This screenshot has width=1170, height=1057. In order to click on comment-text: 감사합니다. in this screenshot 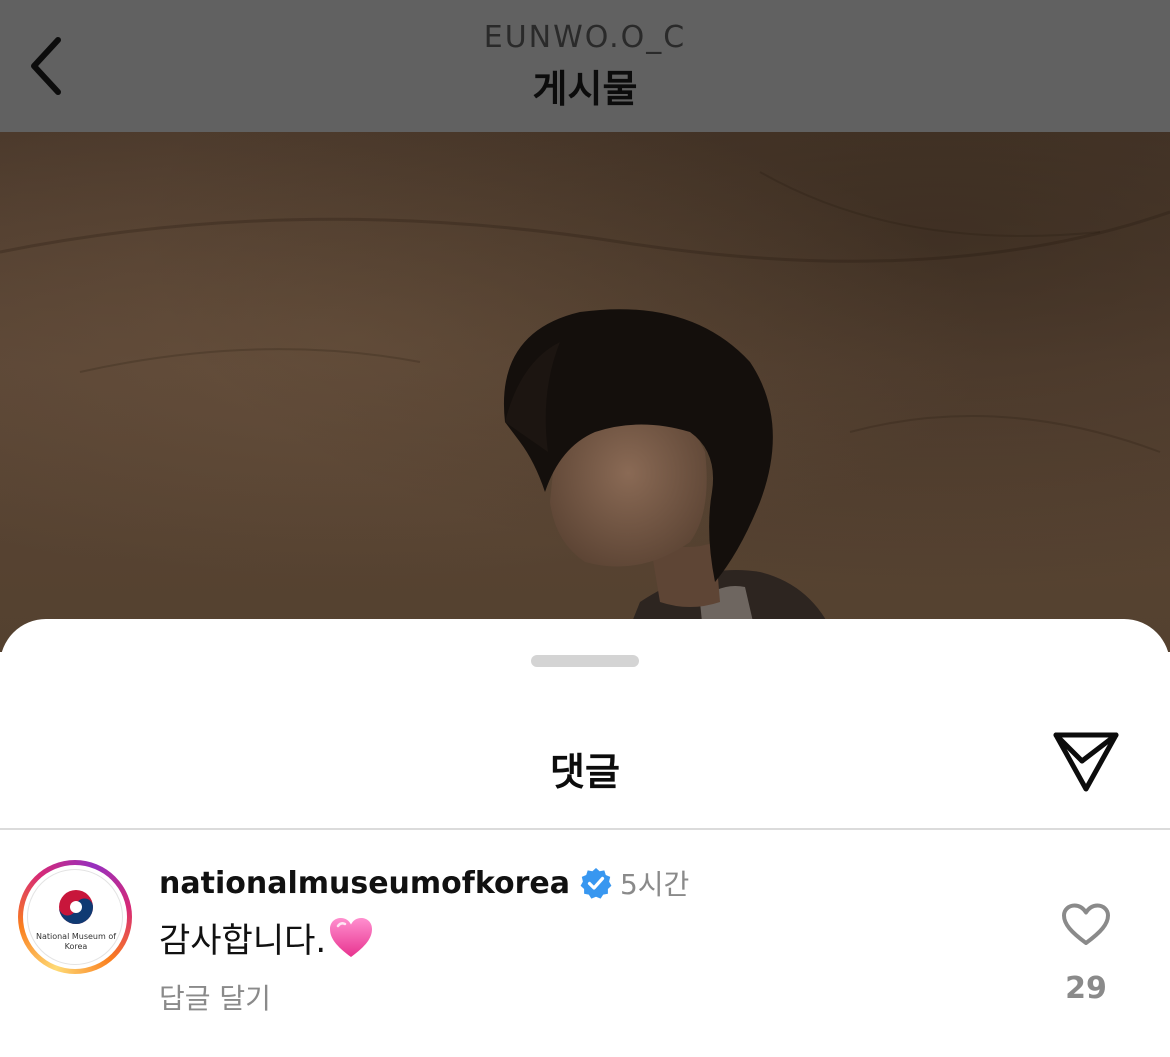, I will do `click(266, 937)`.